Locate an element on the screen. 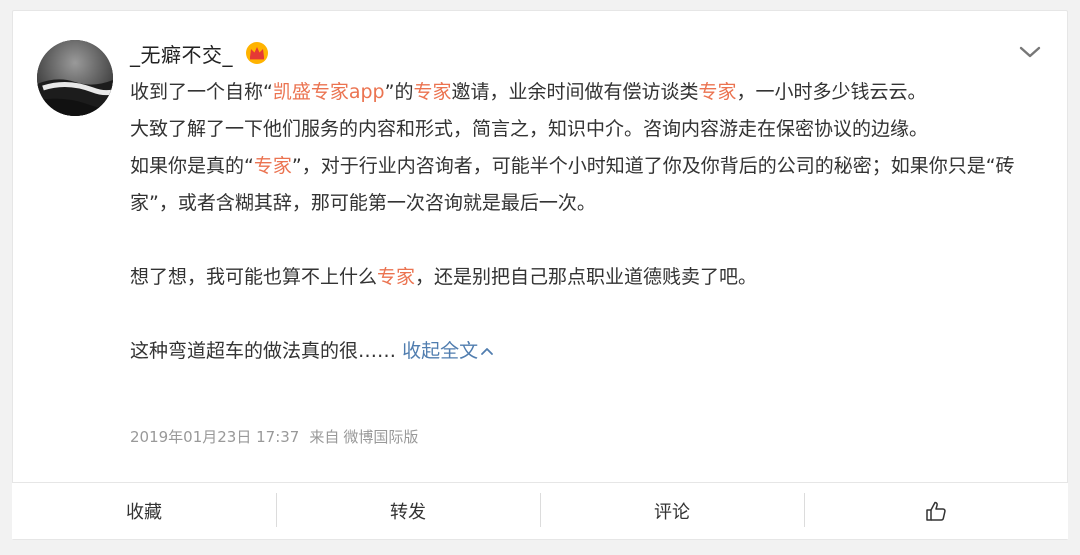 The width and height of the screenshot is (1080, 555). action-bar: 收藏 转发 评论 is located at coordinates (540, 510).